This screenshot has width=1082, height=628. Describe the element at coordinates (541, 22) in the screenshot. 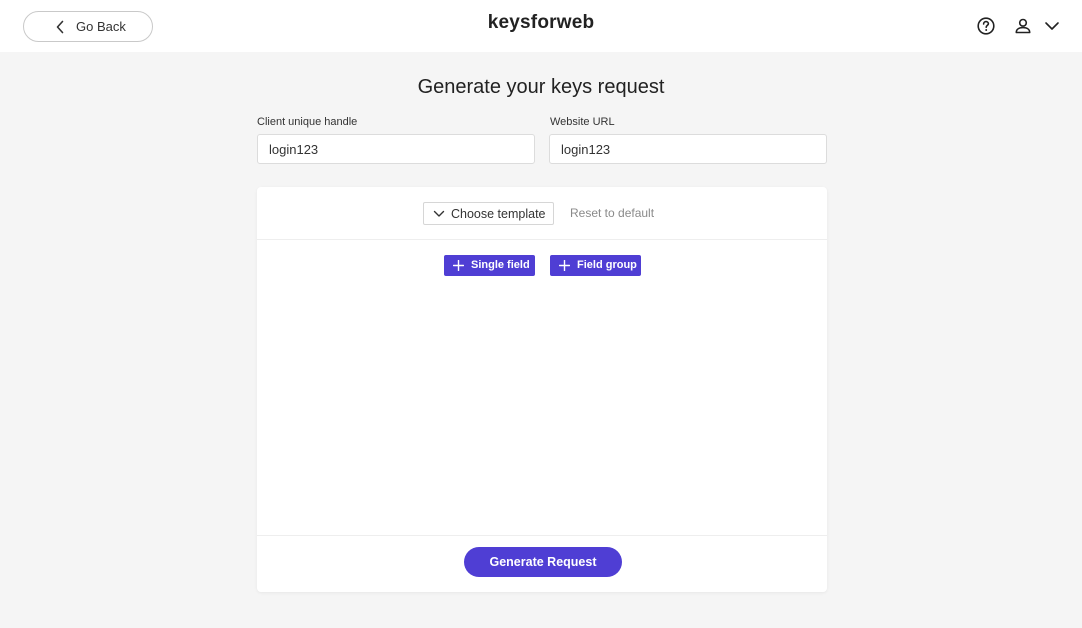

I see `app-logo: keysforweb` at that location.